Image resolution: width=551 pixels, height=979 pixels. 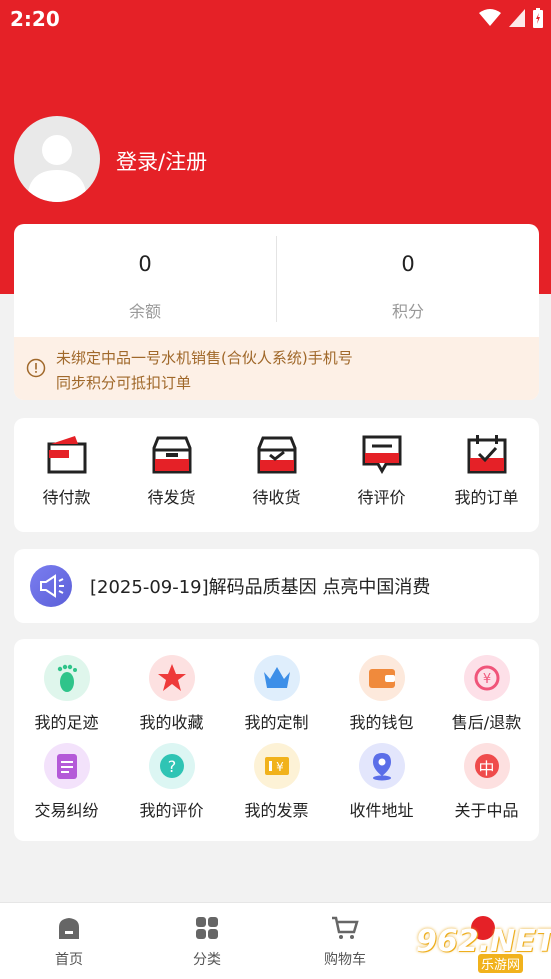 I want to click on service-item: 中关于中品, so click(x=486, y=782).